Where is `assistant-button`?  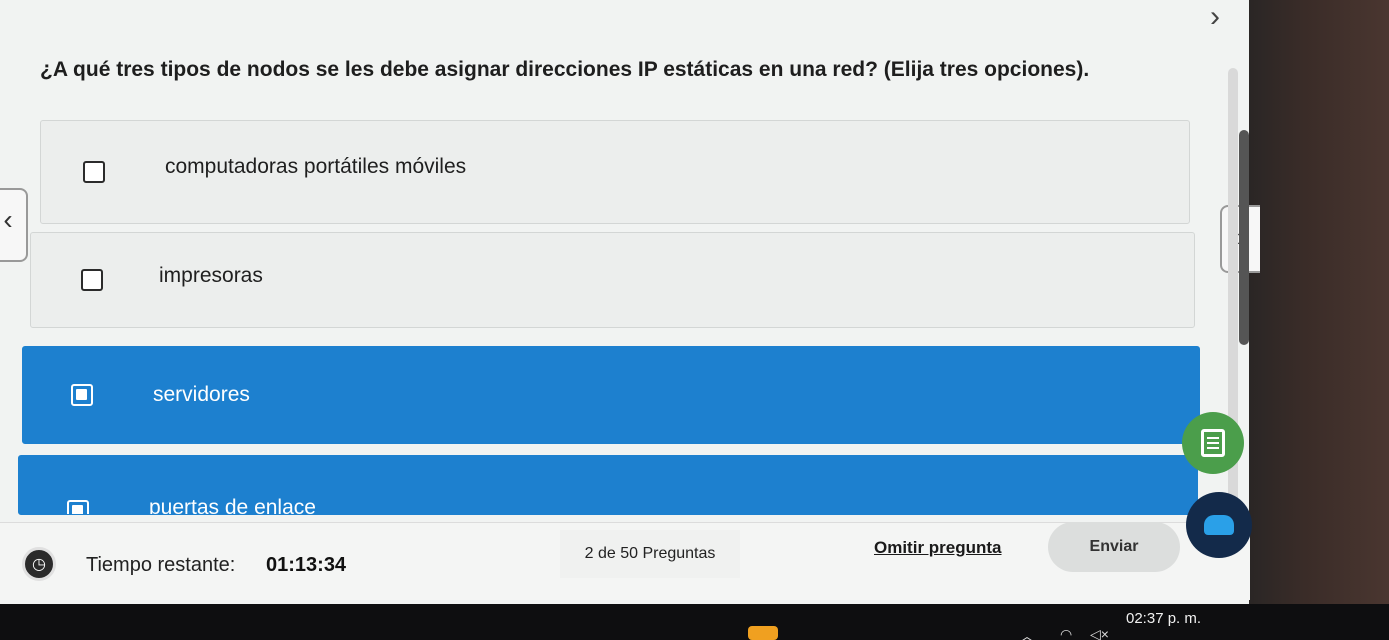
assistant-button is located at coordinates (1219, 525).